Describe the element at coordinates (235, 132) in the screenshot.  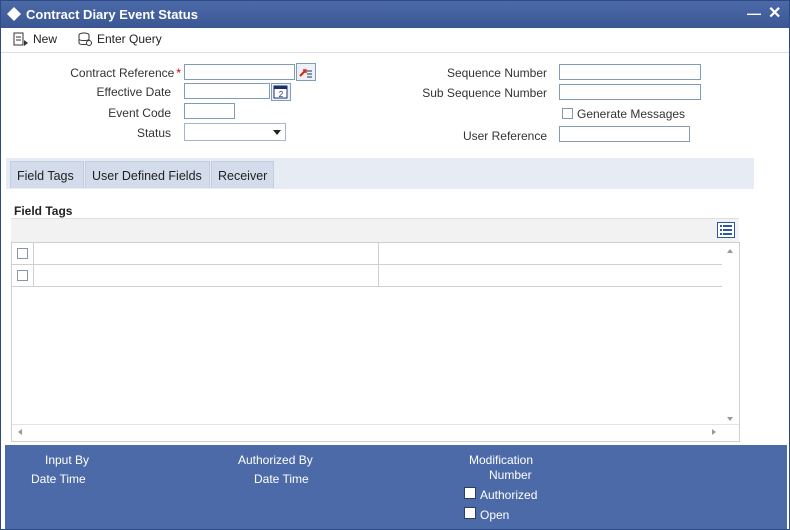
I see `status-select` at that location.